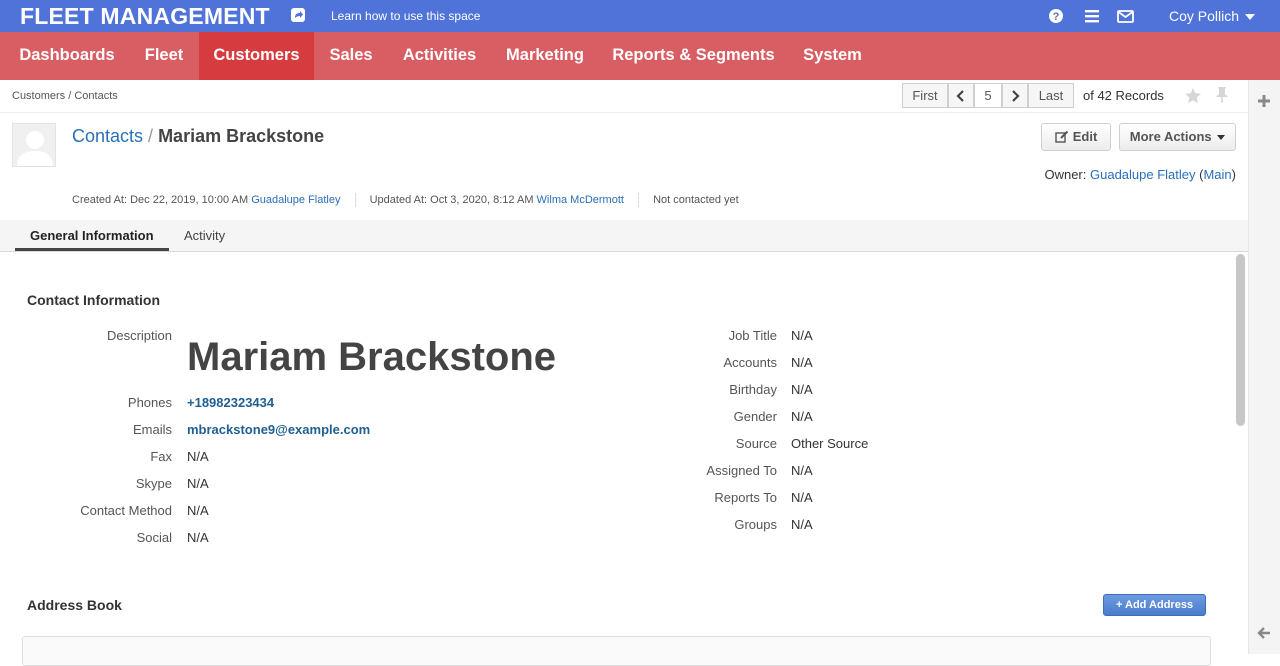 The height and width of the screenshot is (666, 1280). Describe the element at coordinates (1240, 340) in the screenshot. I see `scrollbar-thumb` at that location.